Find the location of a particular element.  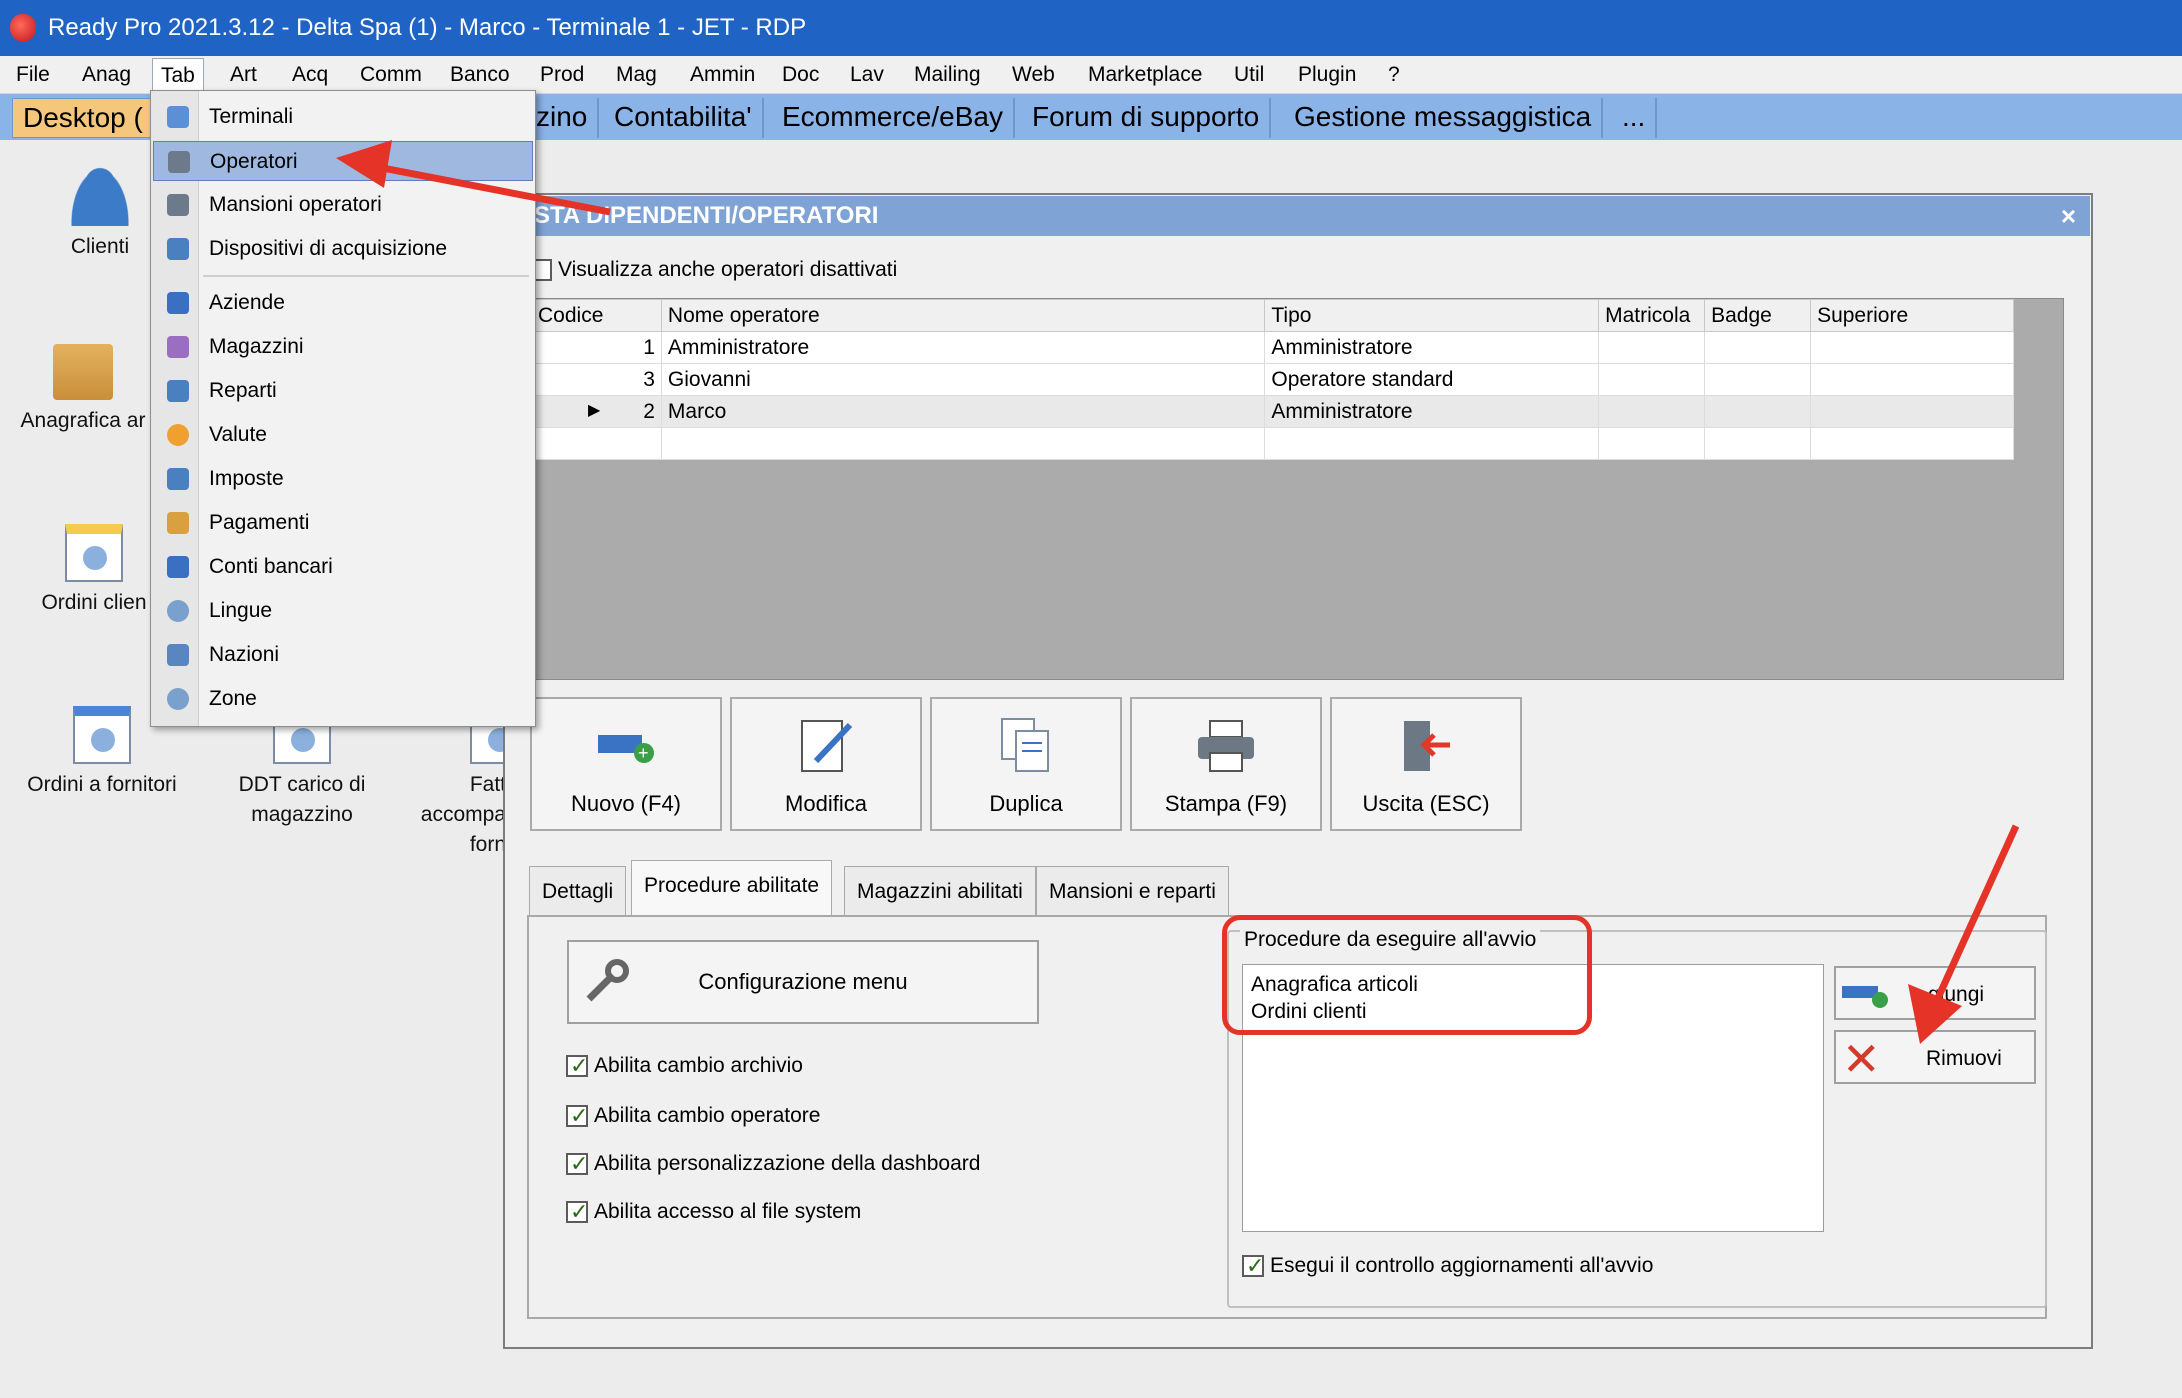

menu-lav: Lav is located at coordinates (867, 75).